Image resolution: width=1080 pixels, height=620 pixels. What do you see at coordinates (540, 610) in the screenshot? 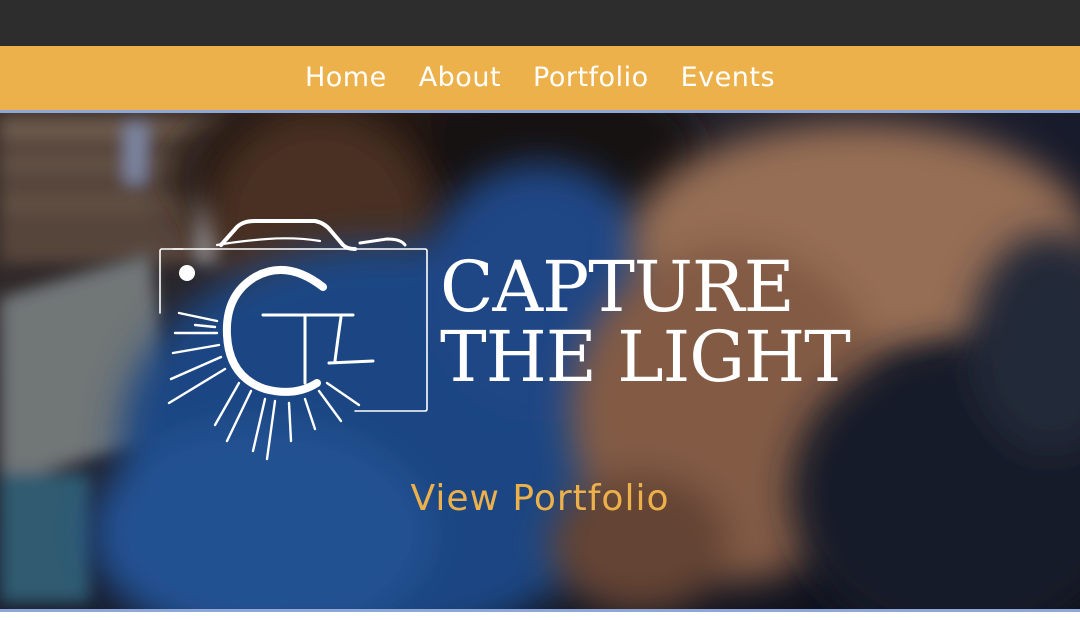
I see `hero-divider` at bounding box center [540, 610].